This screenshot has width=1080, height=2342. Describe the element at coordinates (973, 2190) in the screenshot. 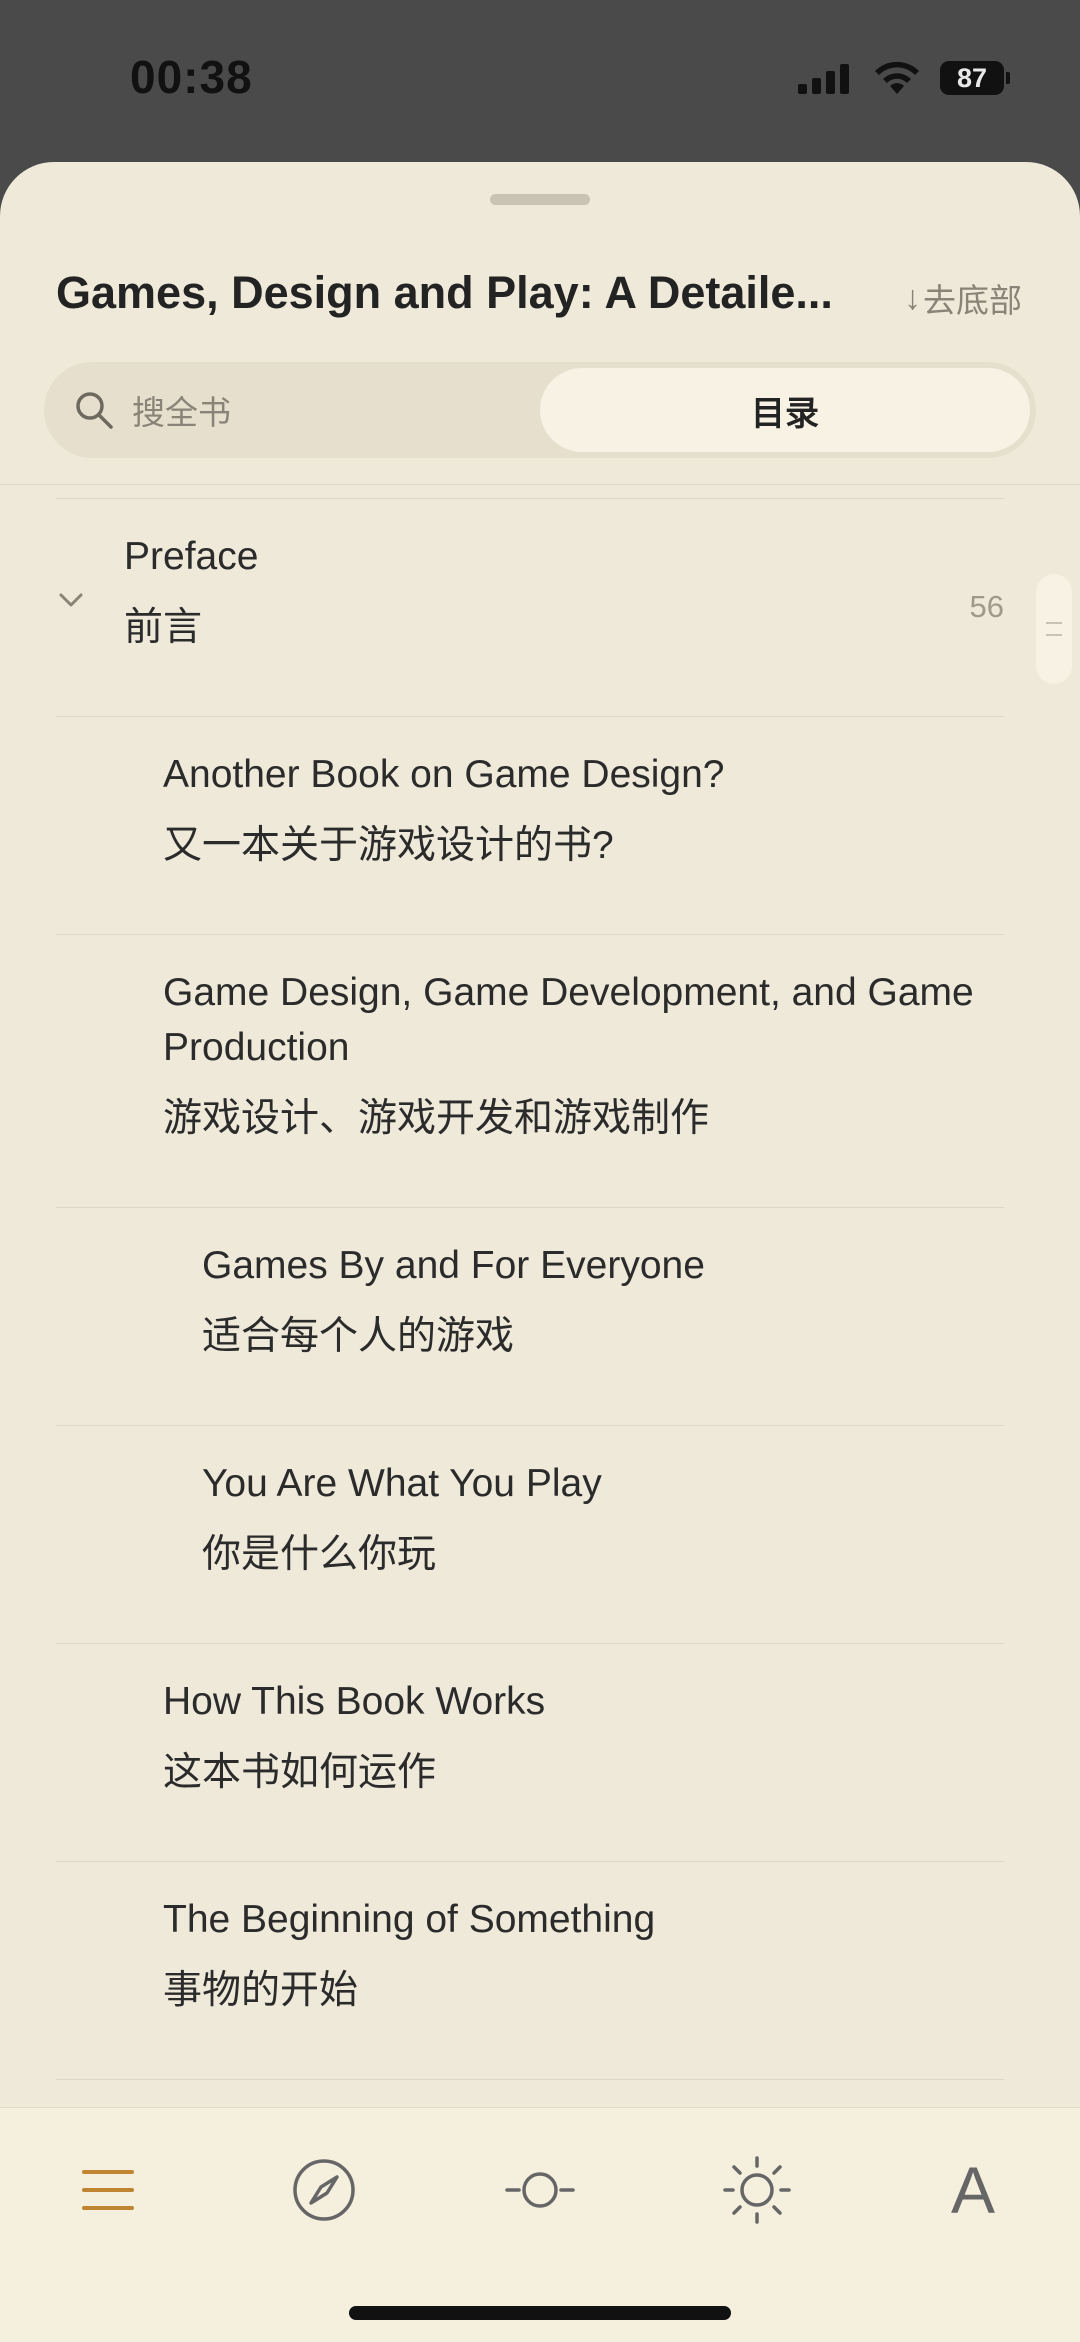

I see `font-settings-button: A` at that location.